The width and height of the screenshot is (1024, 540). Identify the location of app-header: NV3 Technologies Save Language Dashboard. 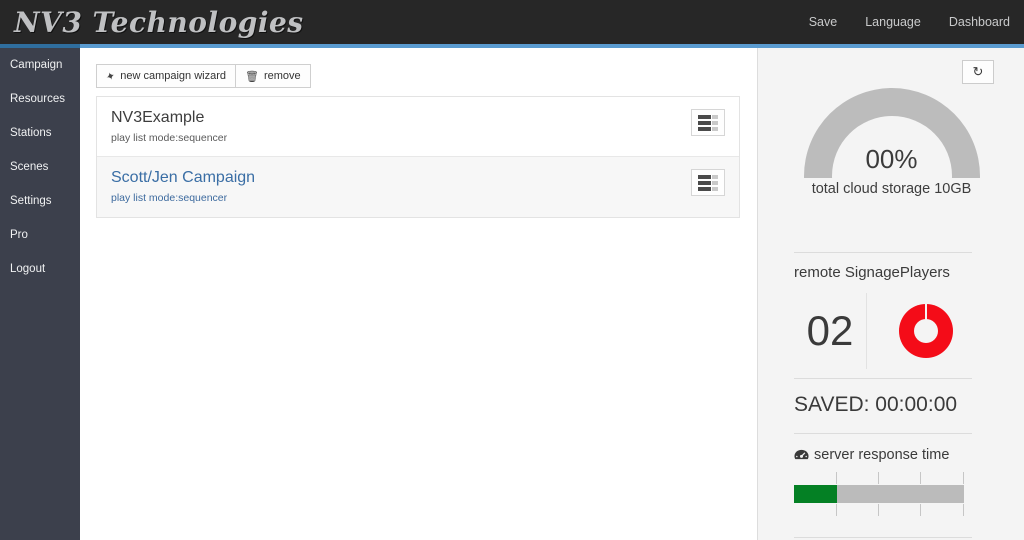
(512, 22).